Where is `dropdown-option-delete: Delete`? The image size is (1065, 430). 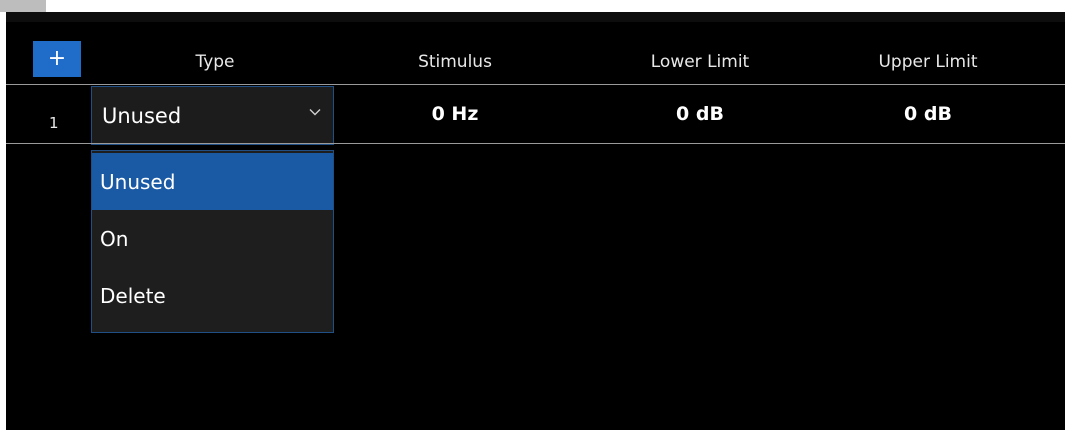
dropdown-option-delete: Delete is located at coordinates (212, 295).